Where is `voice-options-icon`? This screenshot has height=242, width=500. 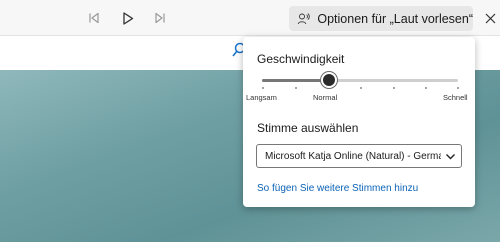 voice-options-icon is located at coordinates (303, 18).